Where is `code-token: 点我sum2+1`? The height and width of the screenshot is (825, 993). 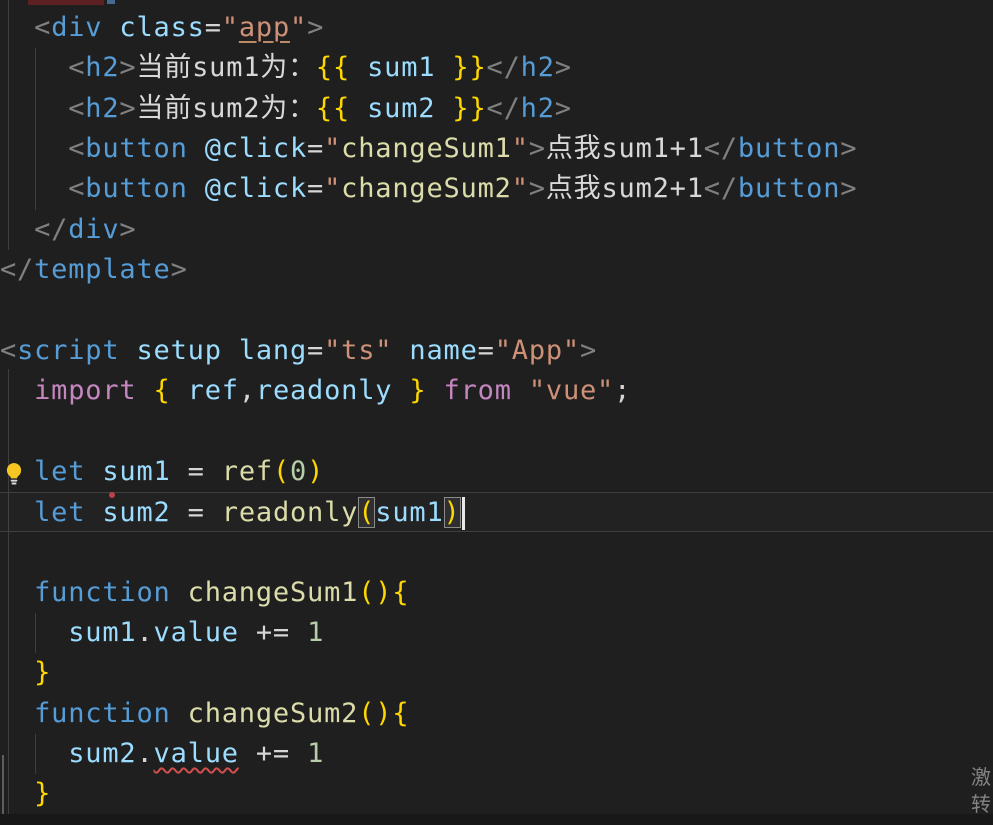 code-token: 点我sum2+1 is located at coordinates (624, 189).